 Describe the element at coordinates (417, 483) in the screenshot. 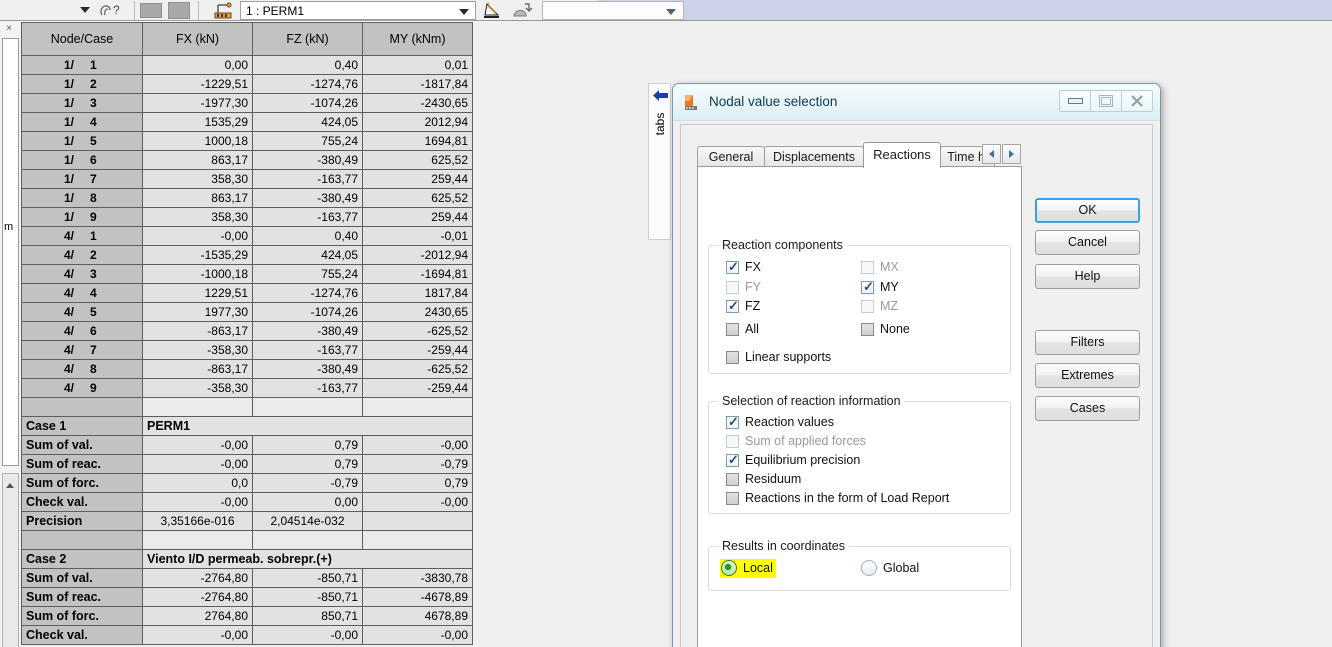

I see `cell-summary-value-2: 0,79` at that location.